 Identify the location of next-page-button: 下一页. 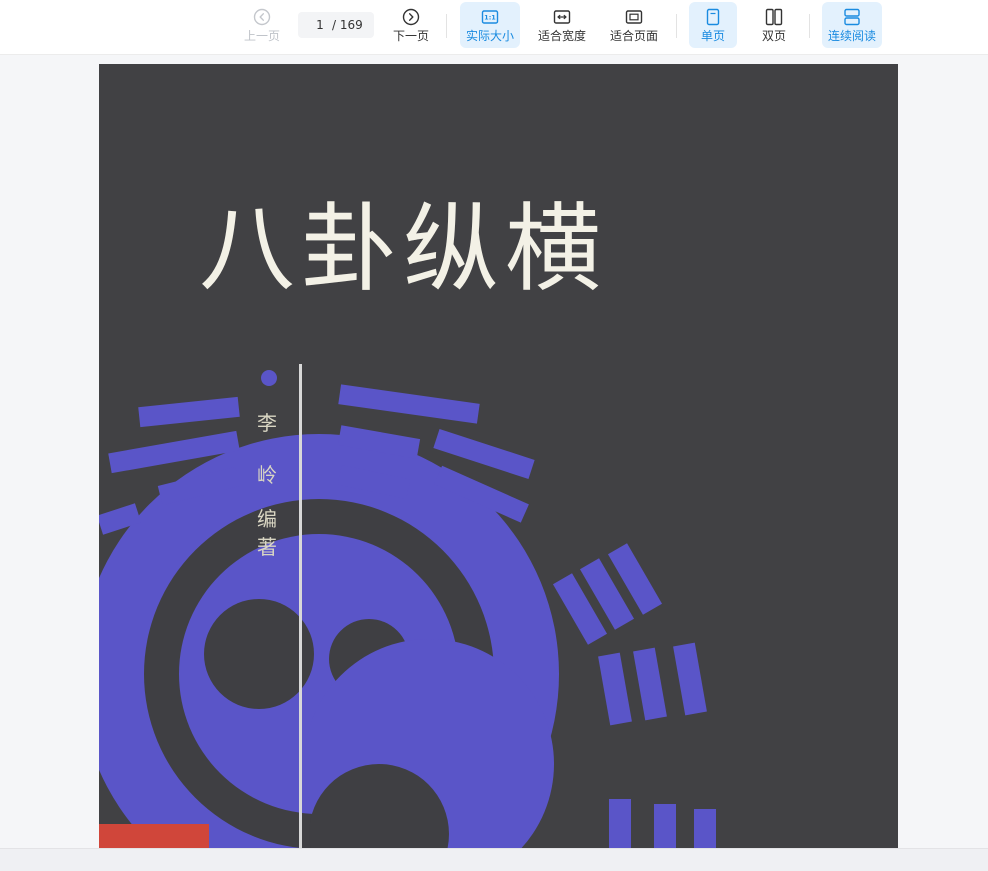
(411, 25).